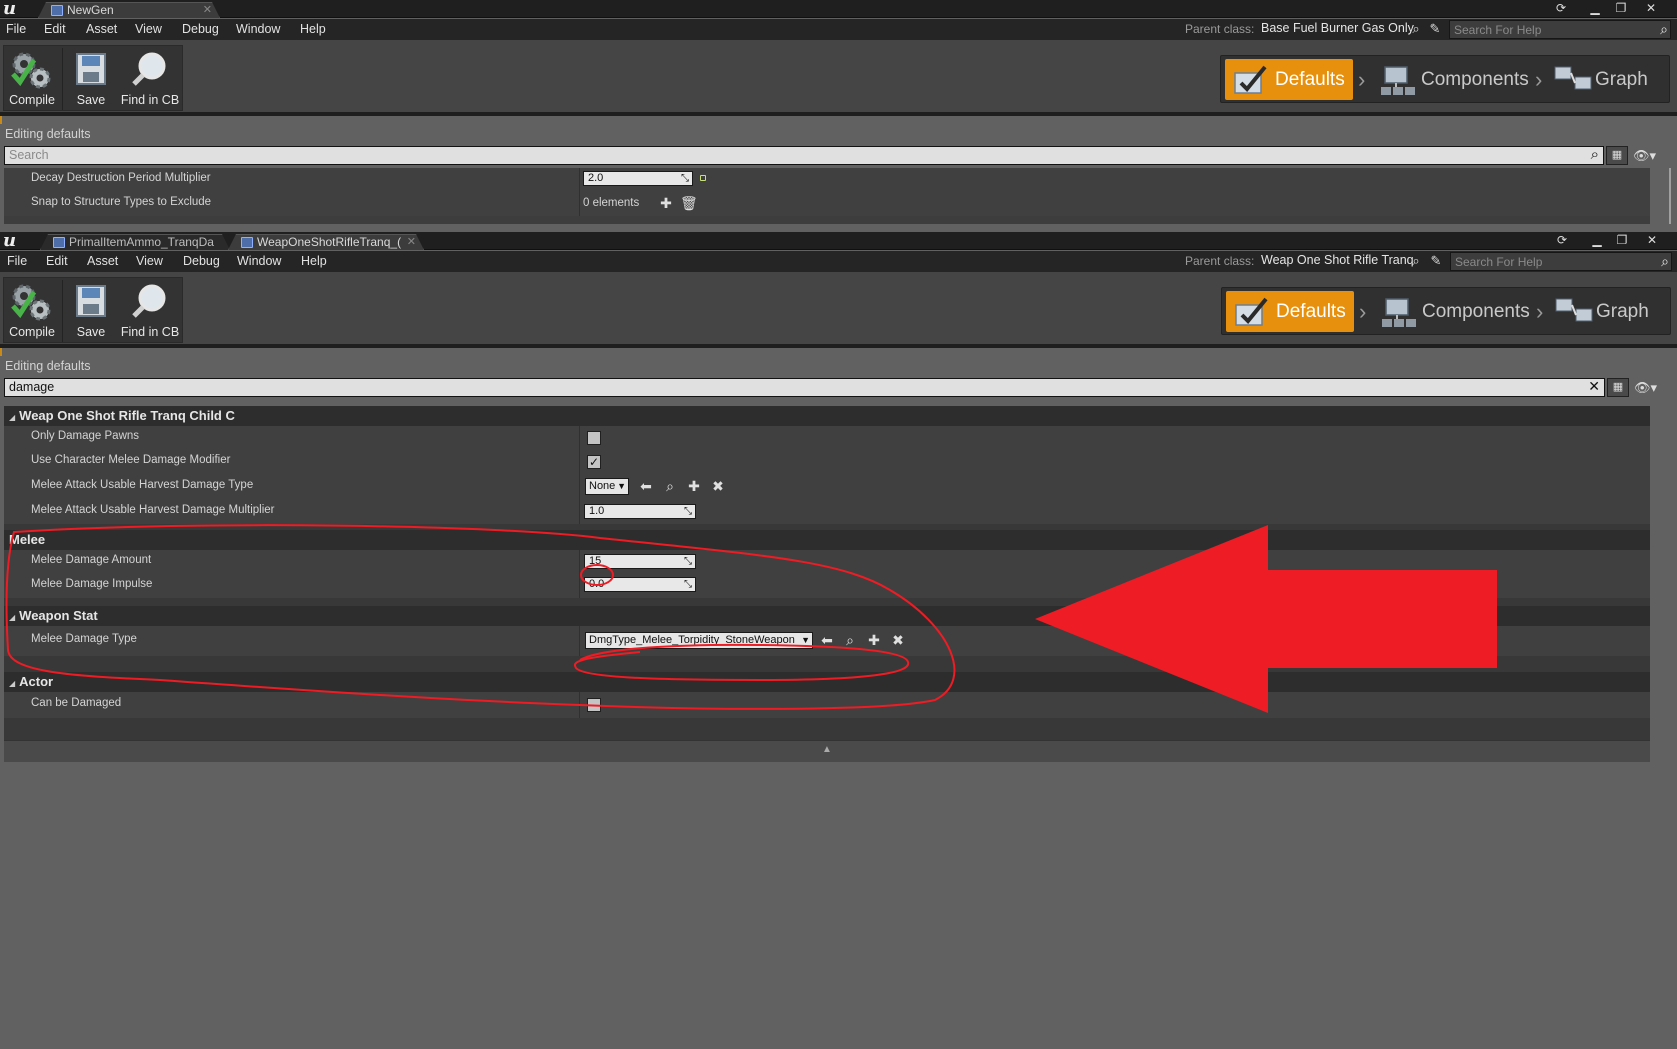  I want to click on defaults-checklist-icon, so click(1251, 87).